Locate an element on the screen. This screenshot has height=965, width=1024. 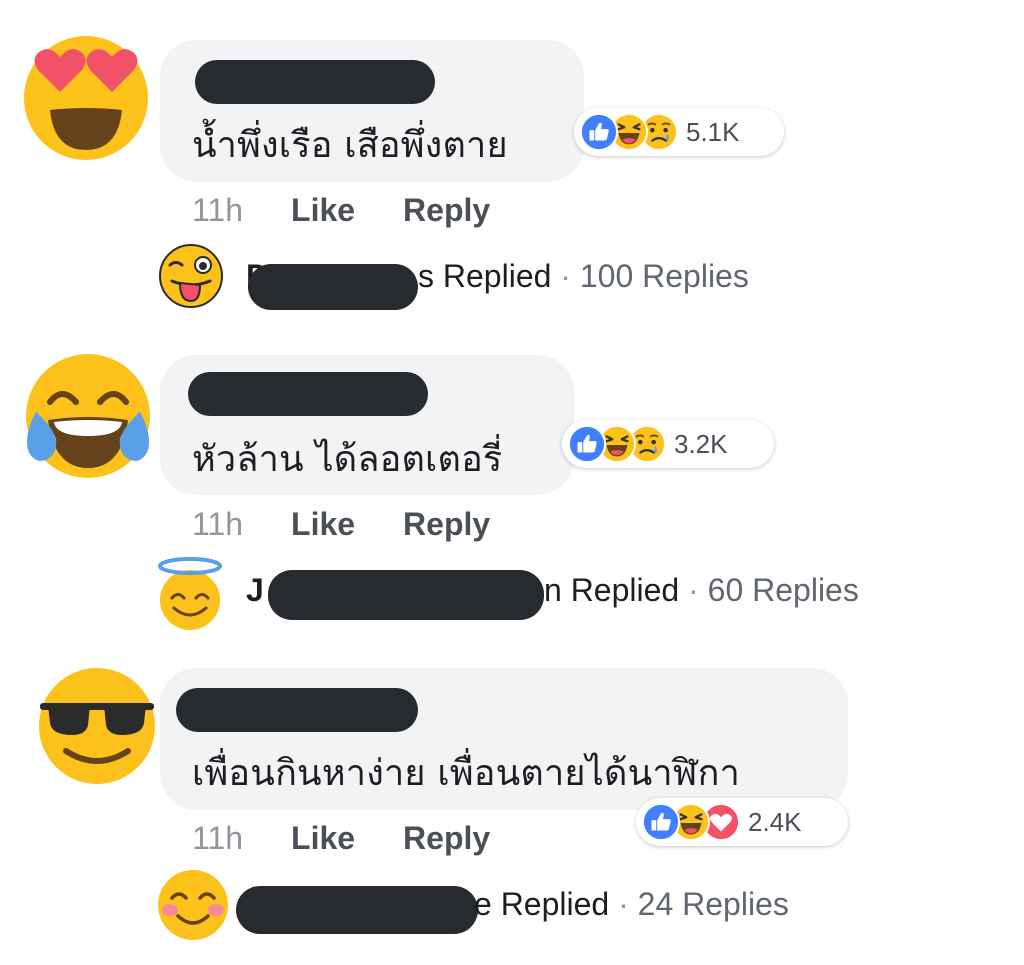
reactions-summary: 3.2K is located at coordinates (668, 444).